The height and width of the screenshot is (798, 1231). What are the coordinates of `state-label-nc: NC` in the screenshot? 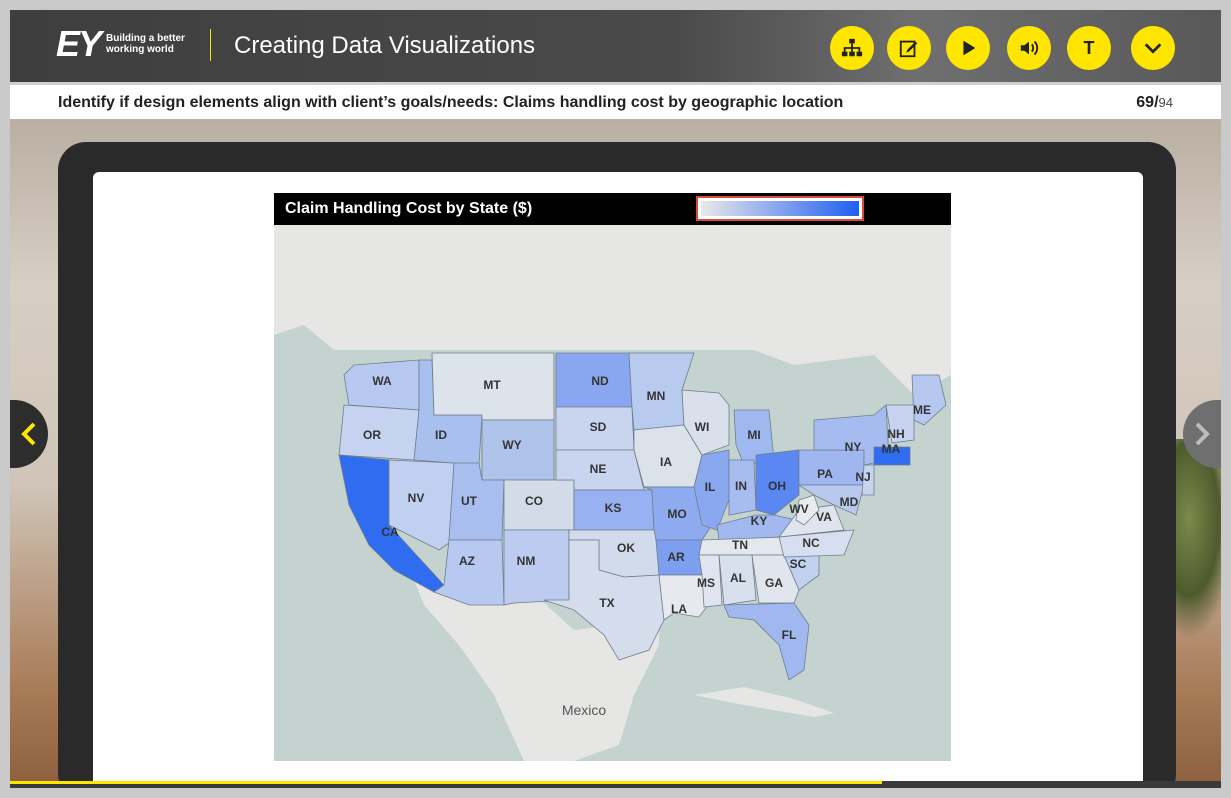 It's located at (811, 543).